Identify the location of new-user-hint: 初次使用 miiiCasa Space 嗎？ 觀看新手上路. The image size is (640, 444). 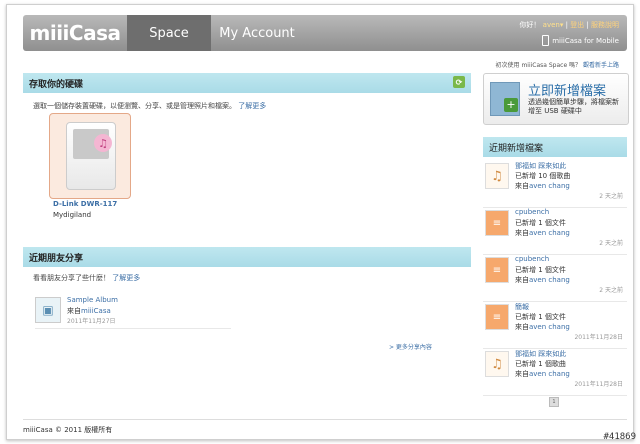
(557, 64).